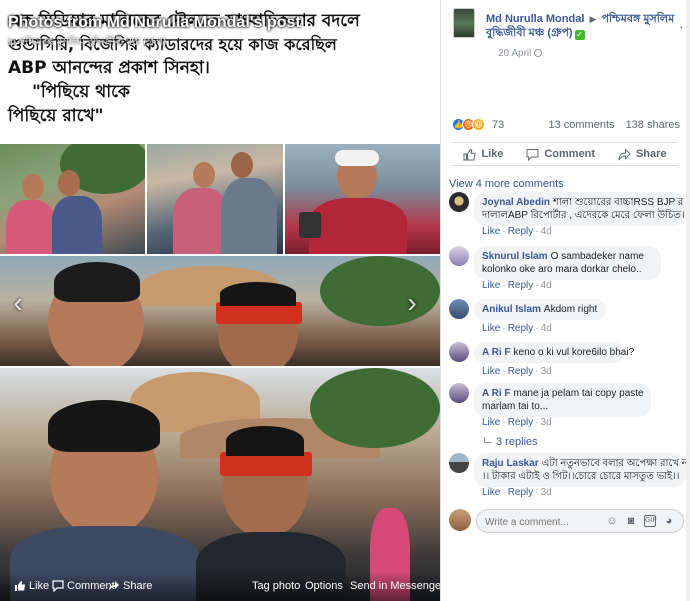 The height and width of the screenshot is (601, 690). What do you see at coordinates (56, 116) in the screenshot?
I see `headline-line-5: পিছিয়ে রাখে"` at bounding box center [56, 116].